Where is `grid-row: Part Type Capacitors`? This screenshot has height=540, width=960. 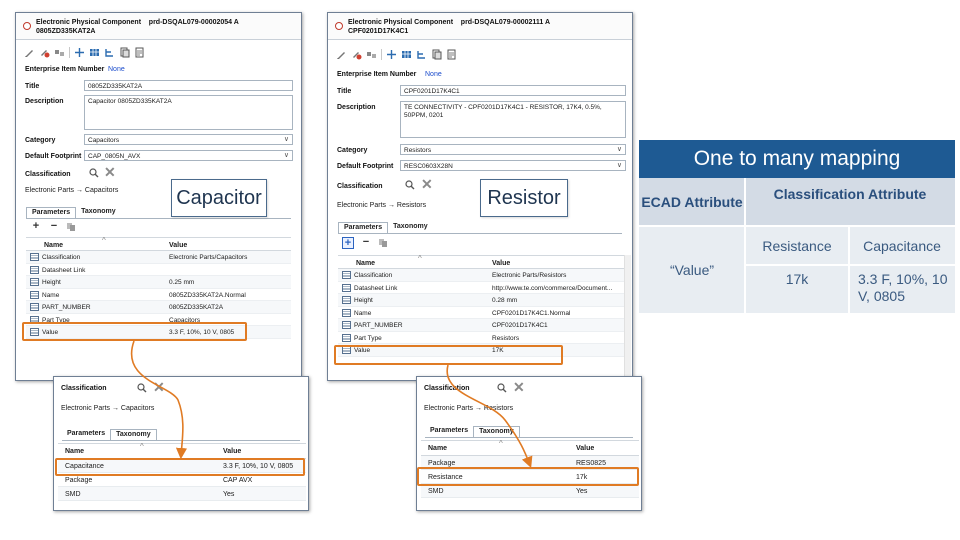 grid-row: Part Type Capacitors is located at coordinates (158, 320).